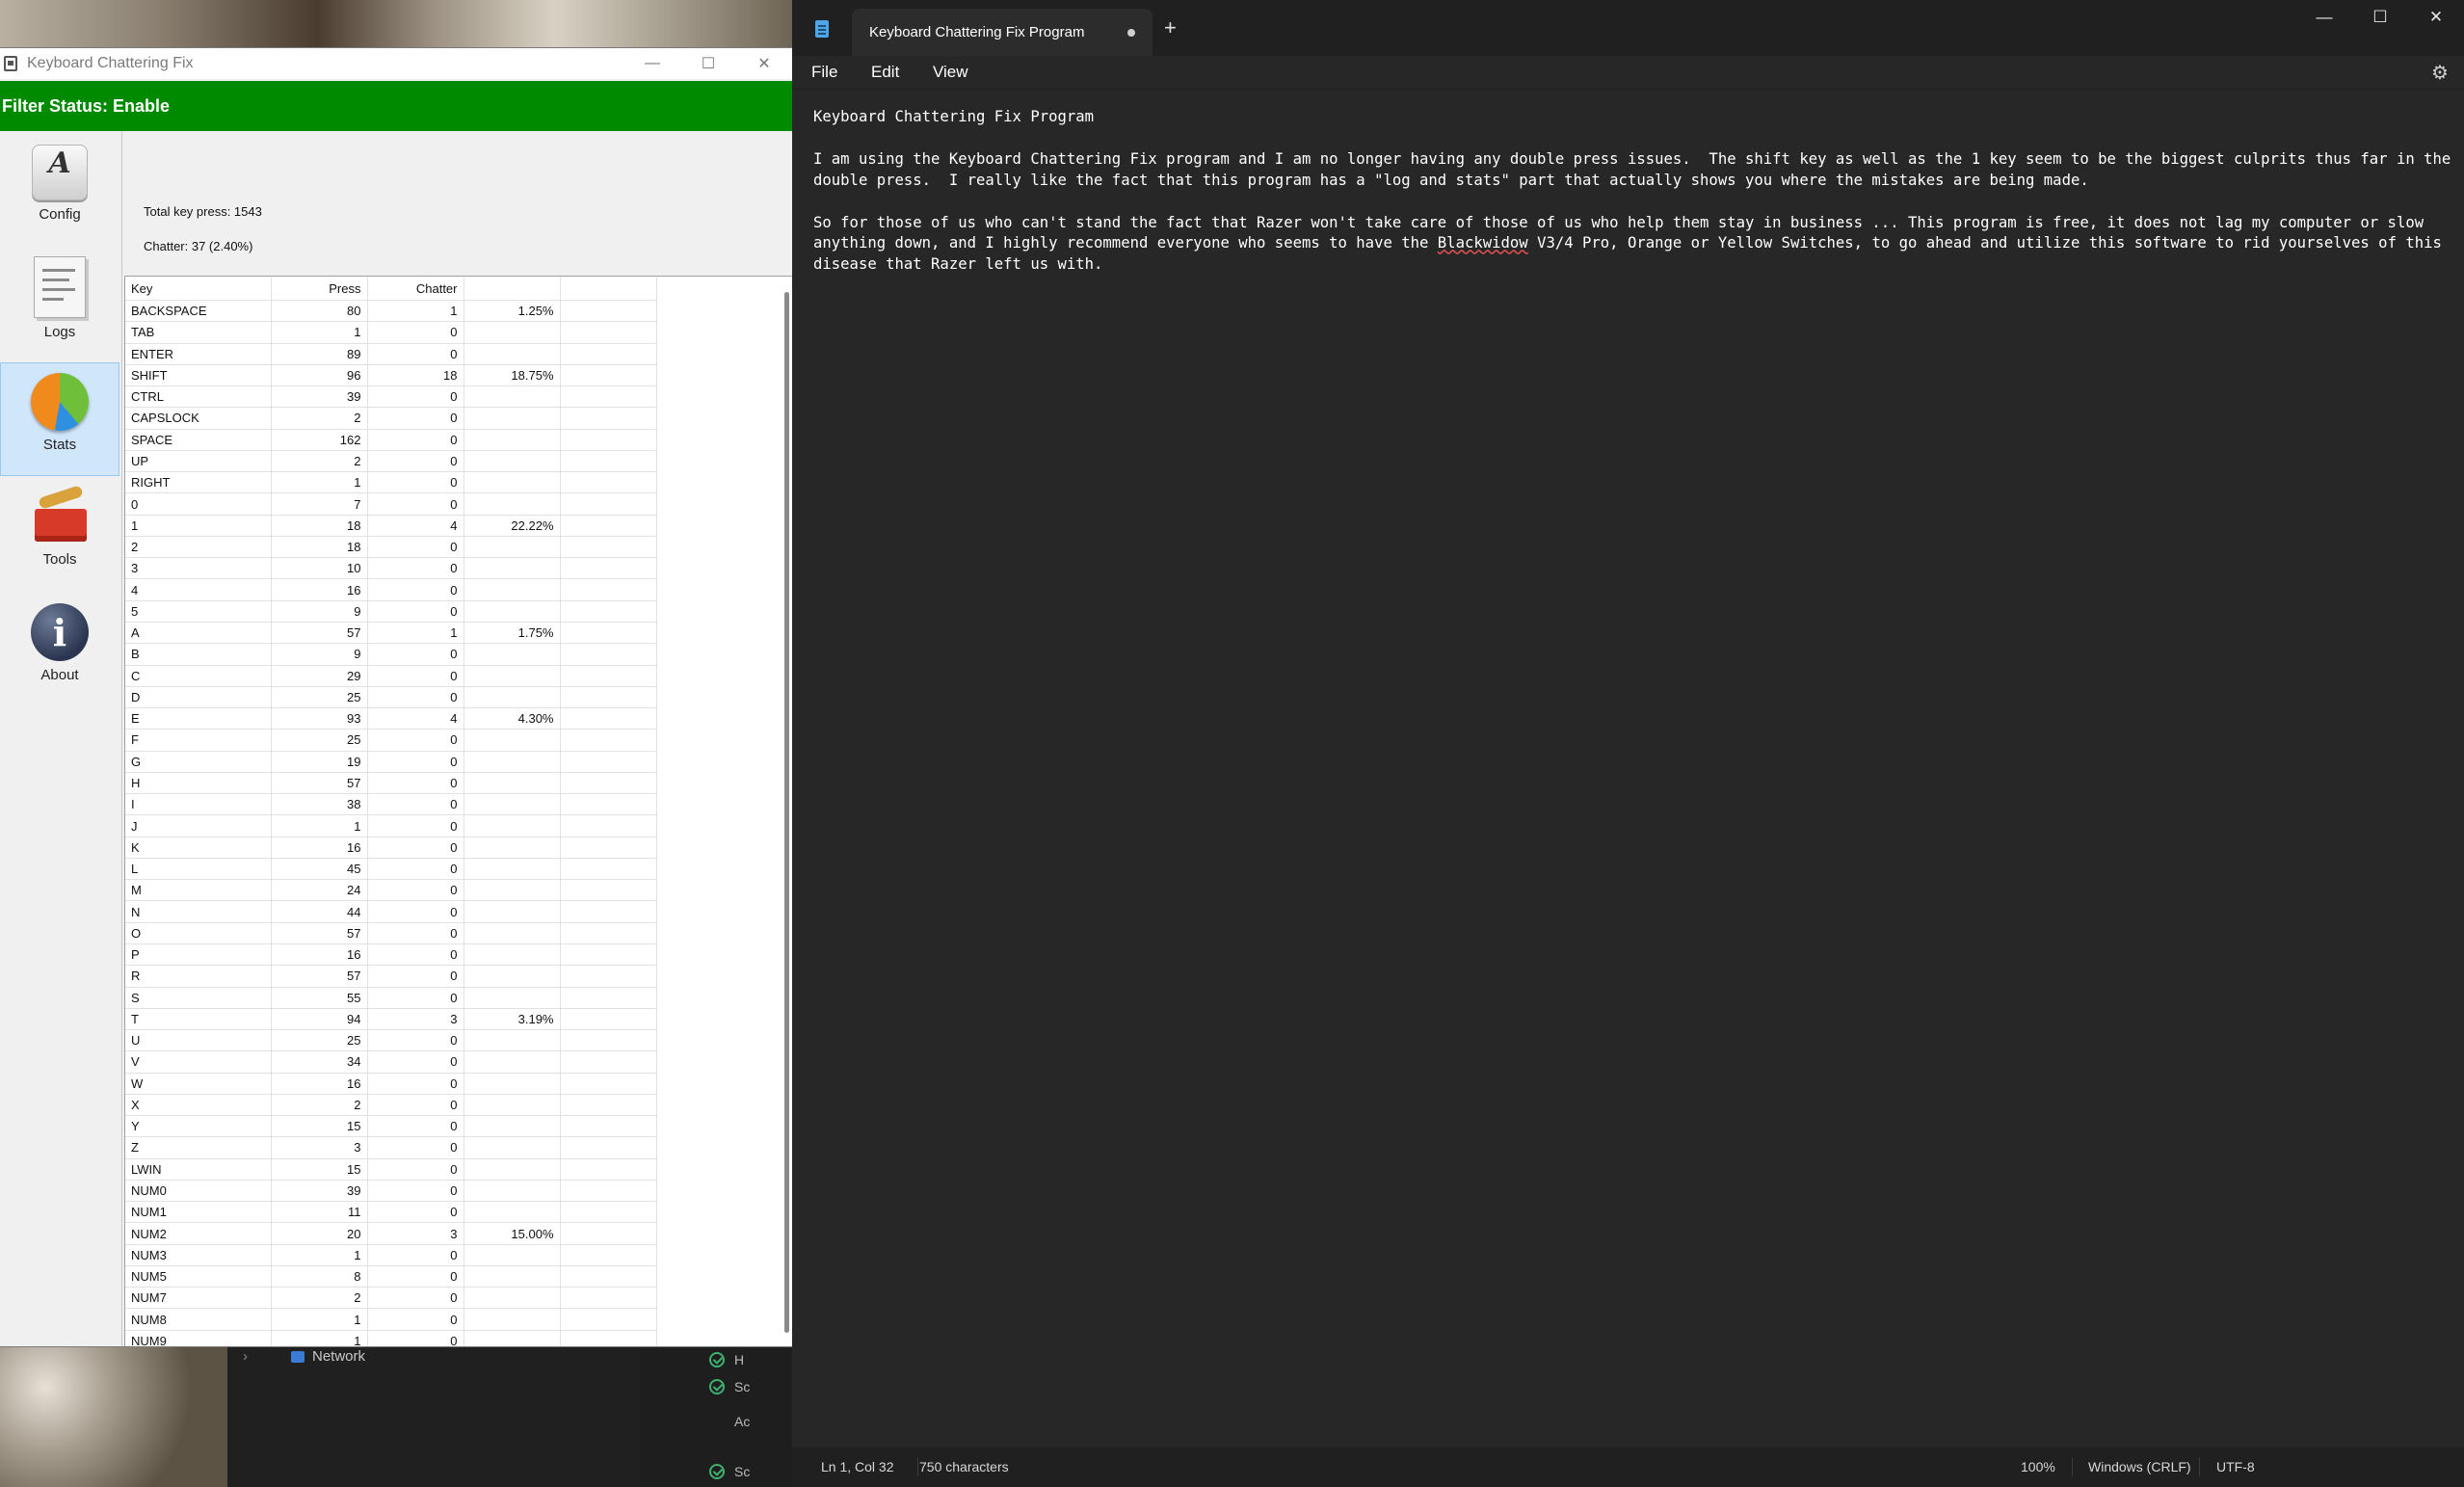 This screenshot has width=2464, height=1487. What do you see at coordinates (391, 611) in the screenshot?
I see `table-row: 590` at bounding box center [391, 611].